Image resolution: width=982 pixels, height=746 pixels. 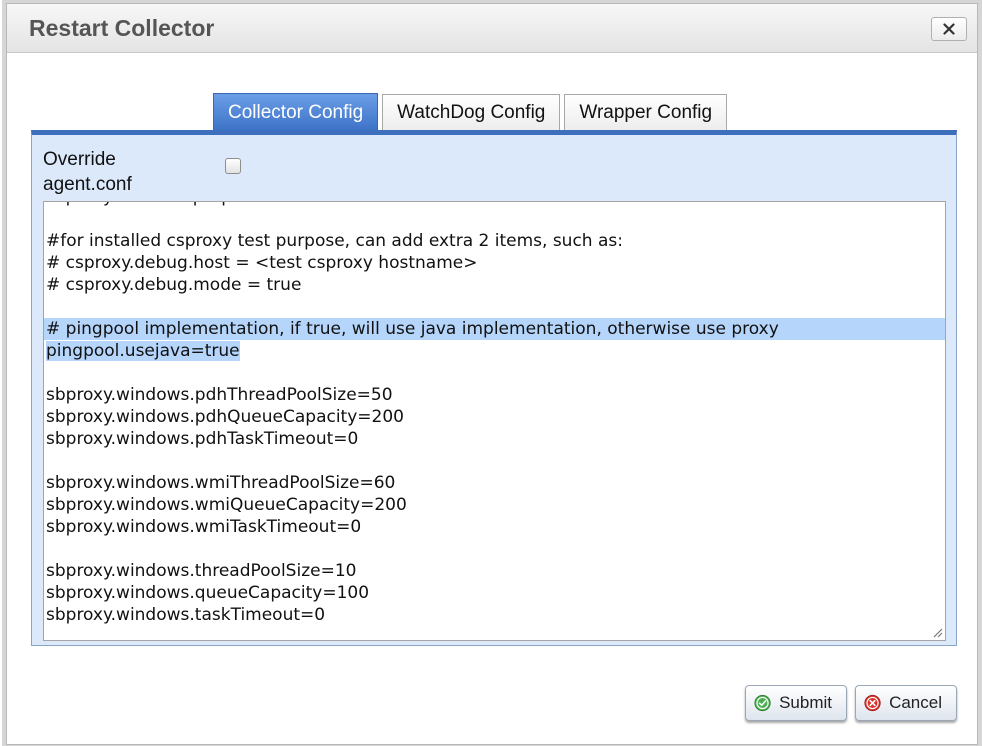 What do you see at coordinates (872, 703) in the screenshot?
I see `x-circle-icon` at bounding box center [872, 703].